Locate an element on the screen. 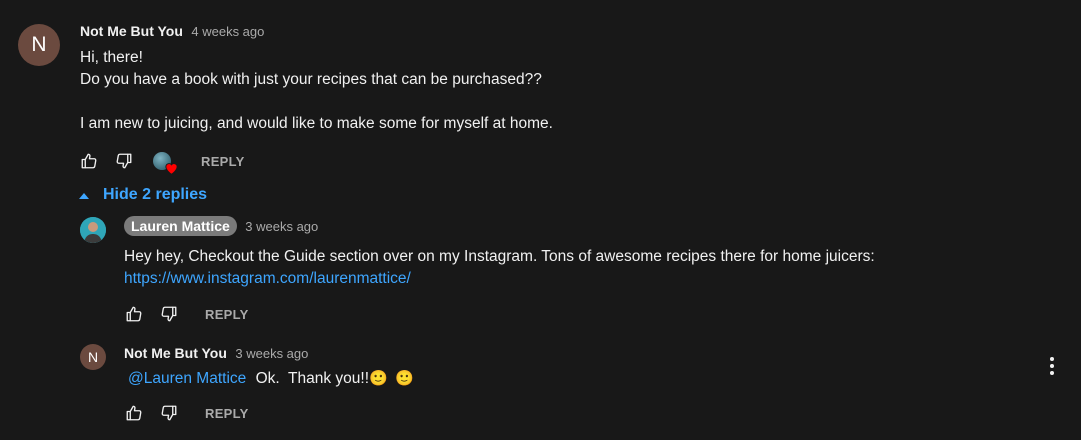 This screenshot has height=440, width=1081. comment-timestamp: 4 weeks ago is located at coordinates (227, 31).